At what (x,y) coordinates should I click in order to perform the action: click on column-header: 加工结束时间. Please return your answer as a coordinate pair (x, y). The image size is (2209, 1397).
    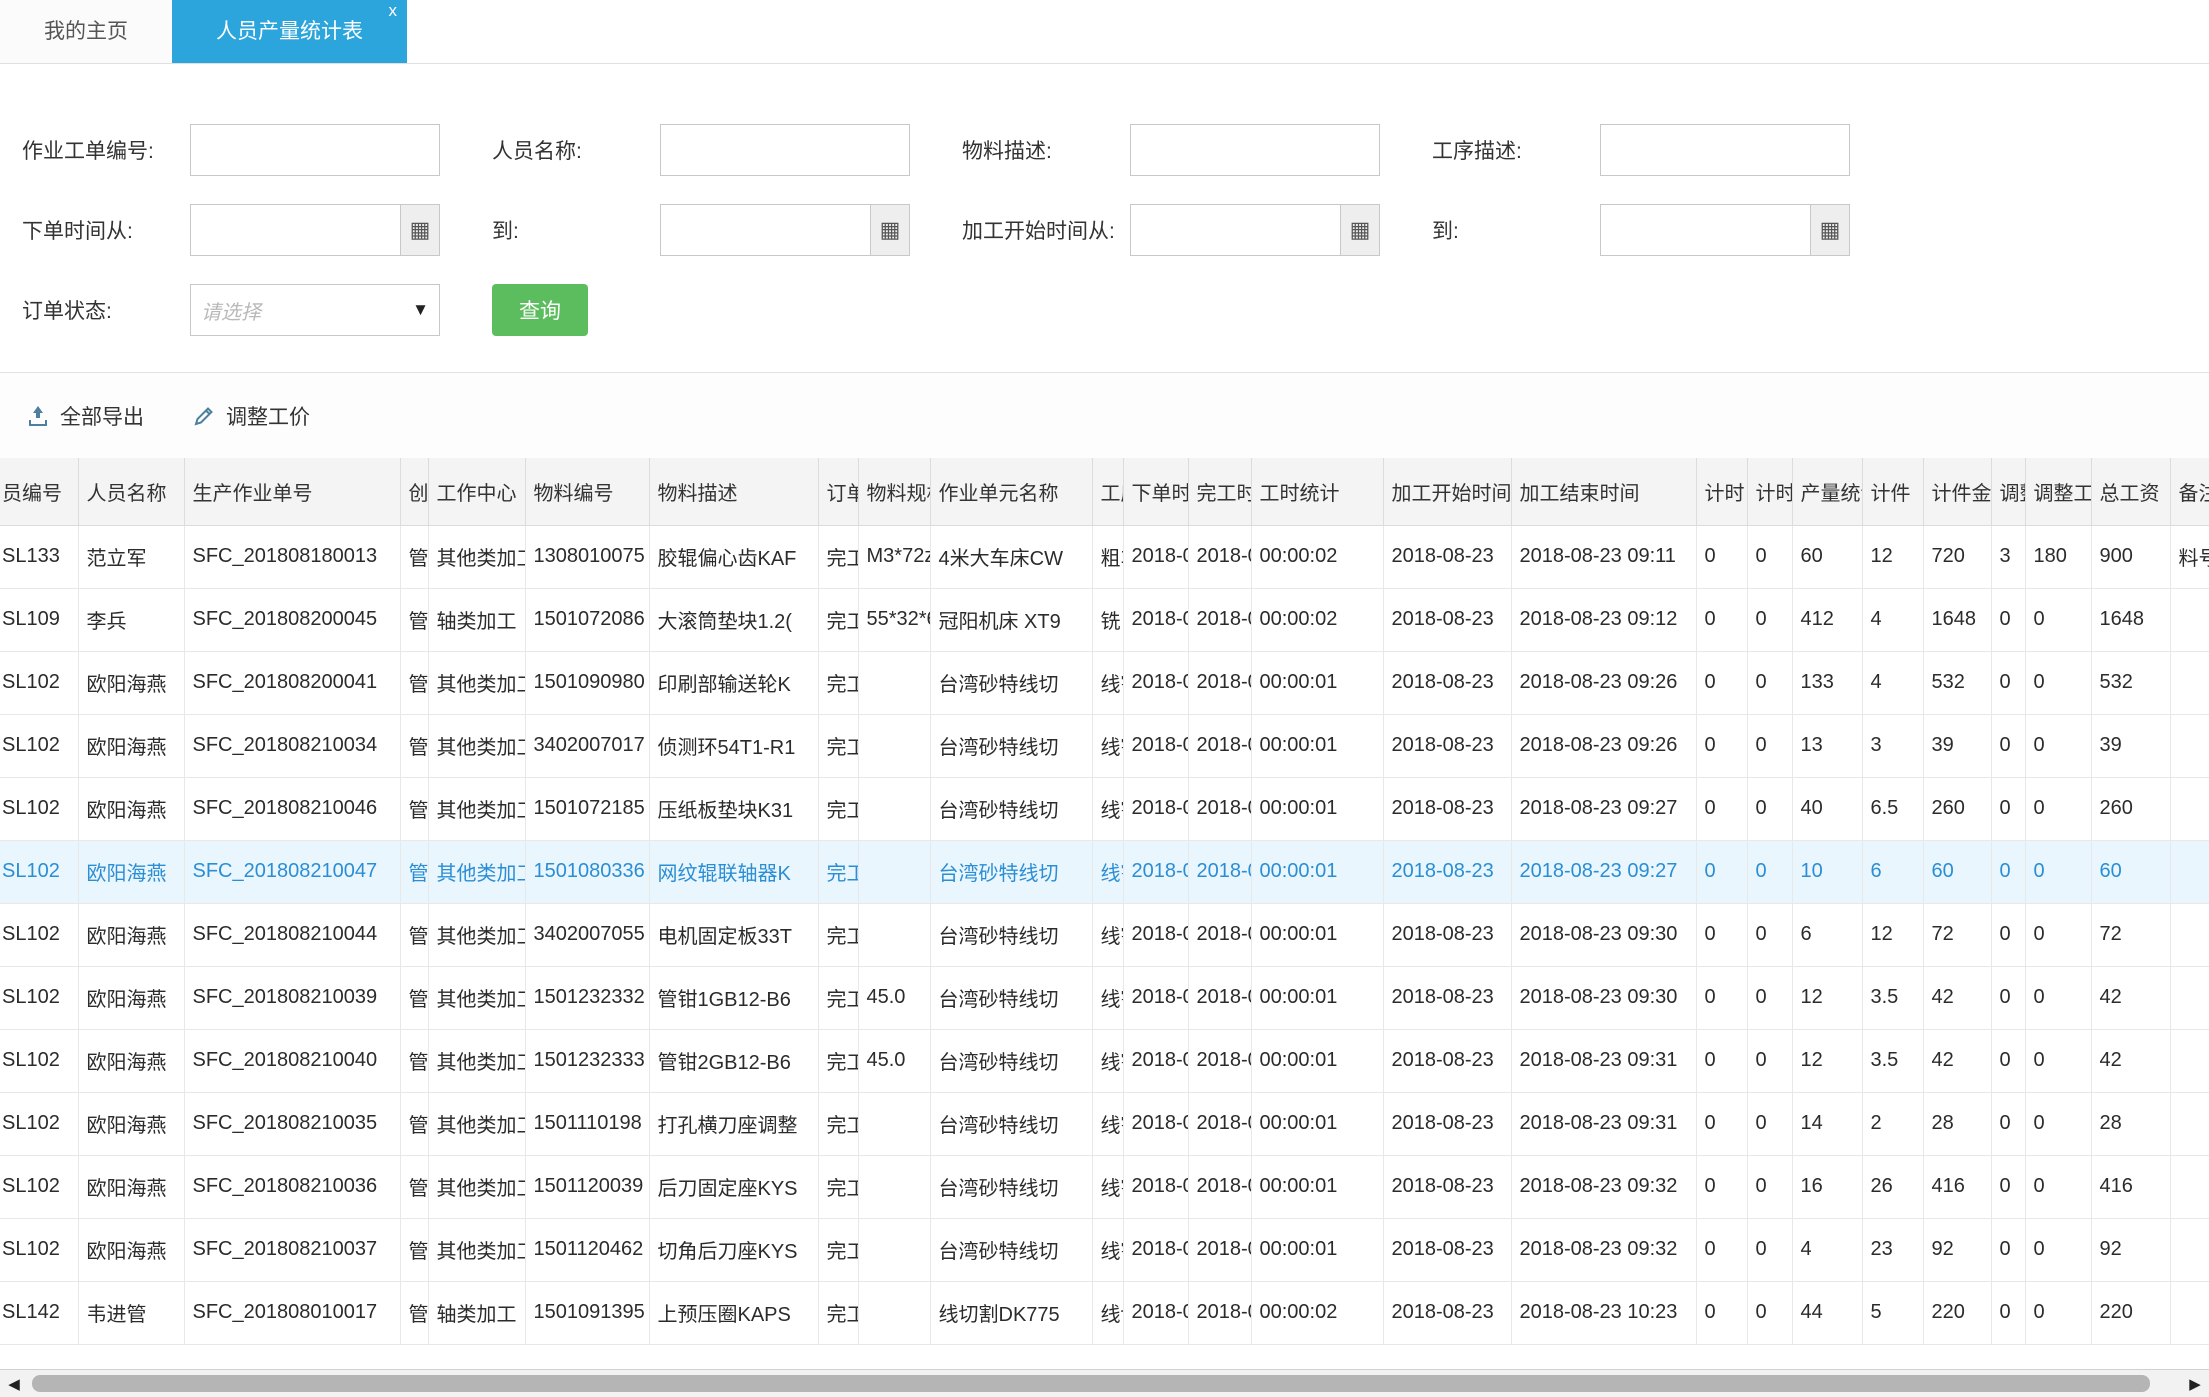
    Looking at the image, I should click on (1603, 492).